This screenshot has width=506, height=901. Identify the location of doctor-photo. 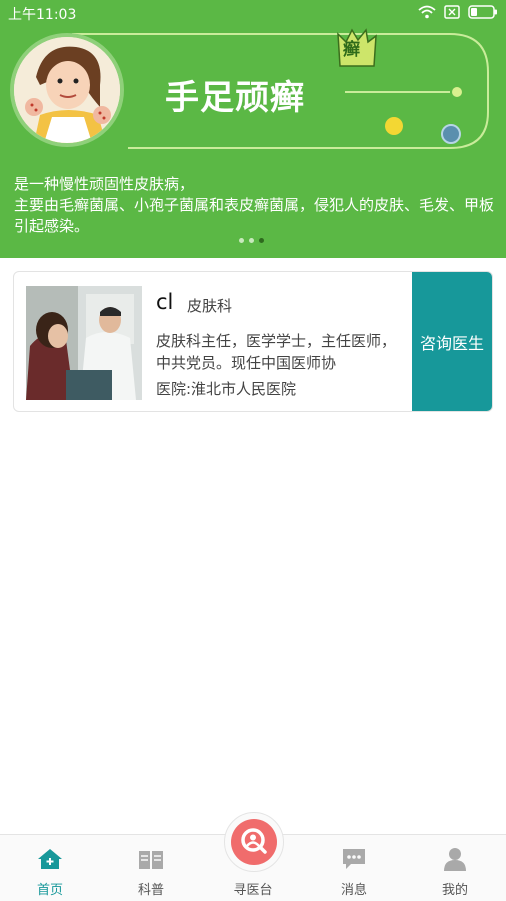
(84, 343).